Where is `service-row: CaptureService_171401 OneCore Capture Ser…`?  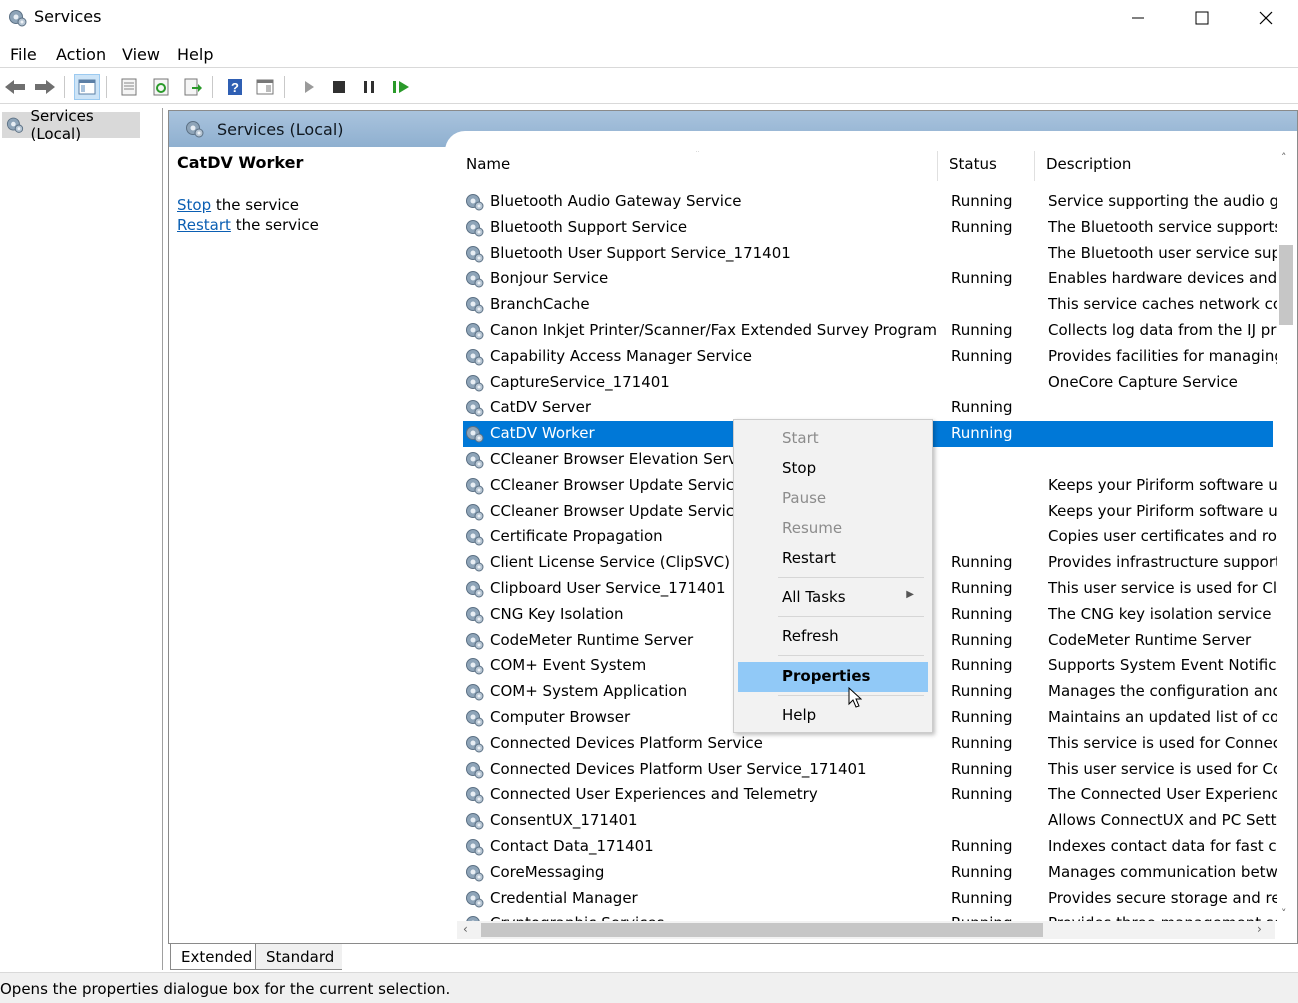
service-row: CaptureService_171401 OneCore Capture Ser… is located at coordinates (868, 383).